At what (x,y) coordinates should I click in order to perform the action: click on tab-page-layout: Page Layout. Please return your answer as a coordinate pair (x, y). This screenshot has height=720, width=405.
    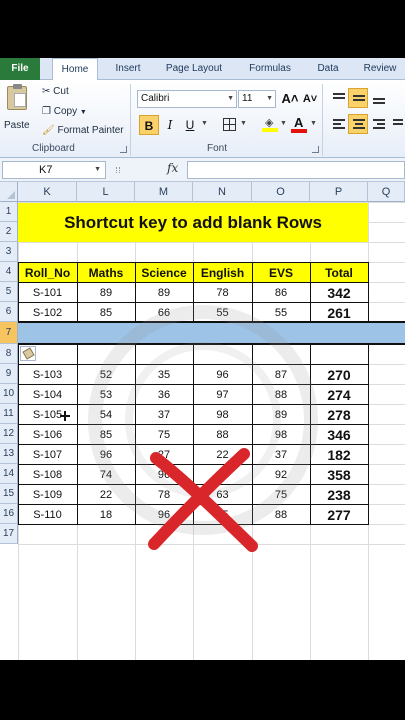
    Looking at the image, I should click on (194, 69).